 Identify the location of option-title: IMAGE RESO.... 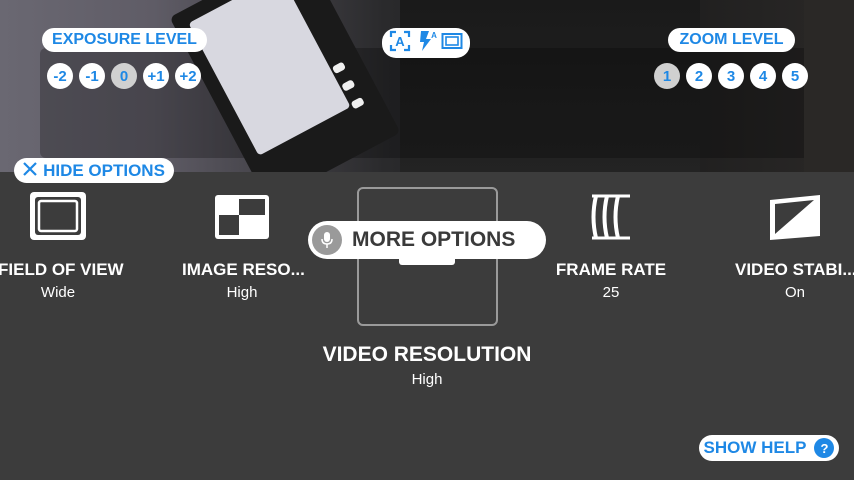
(243, 269).